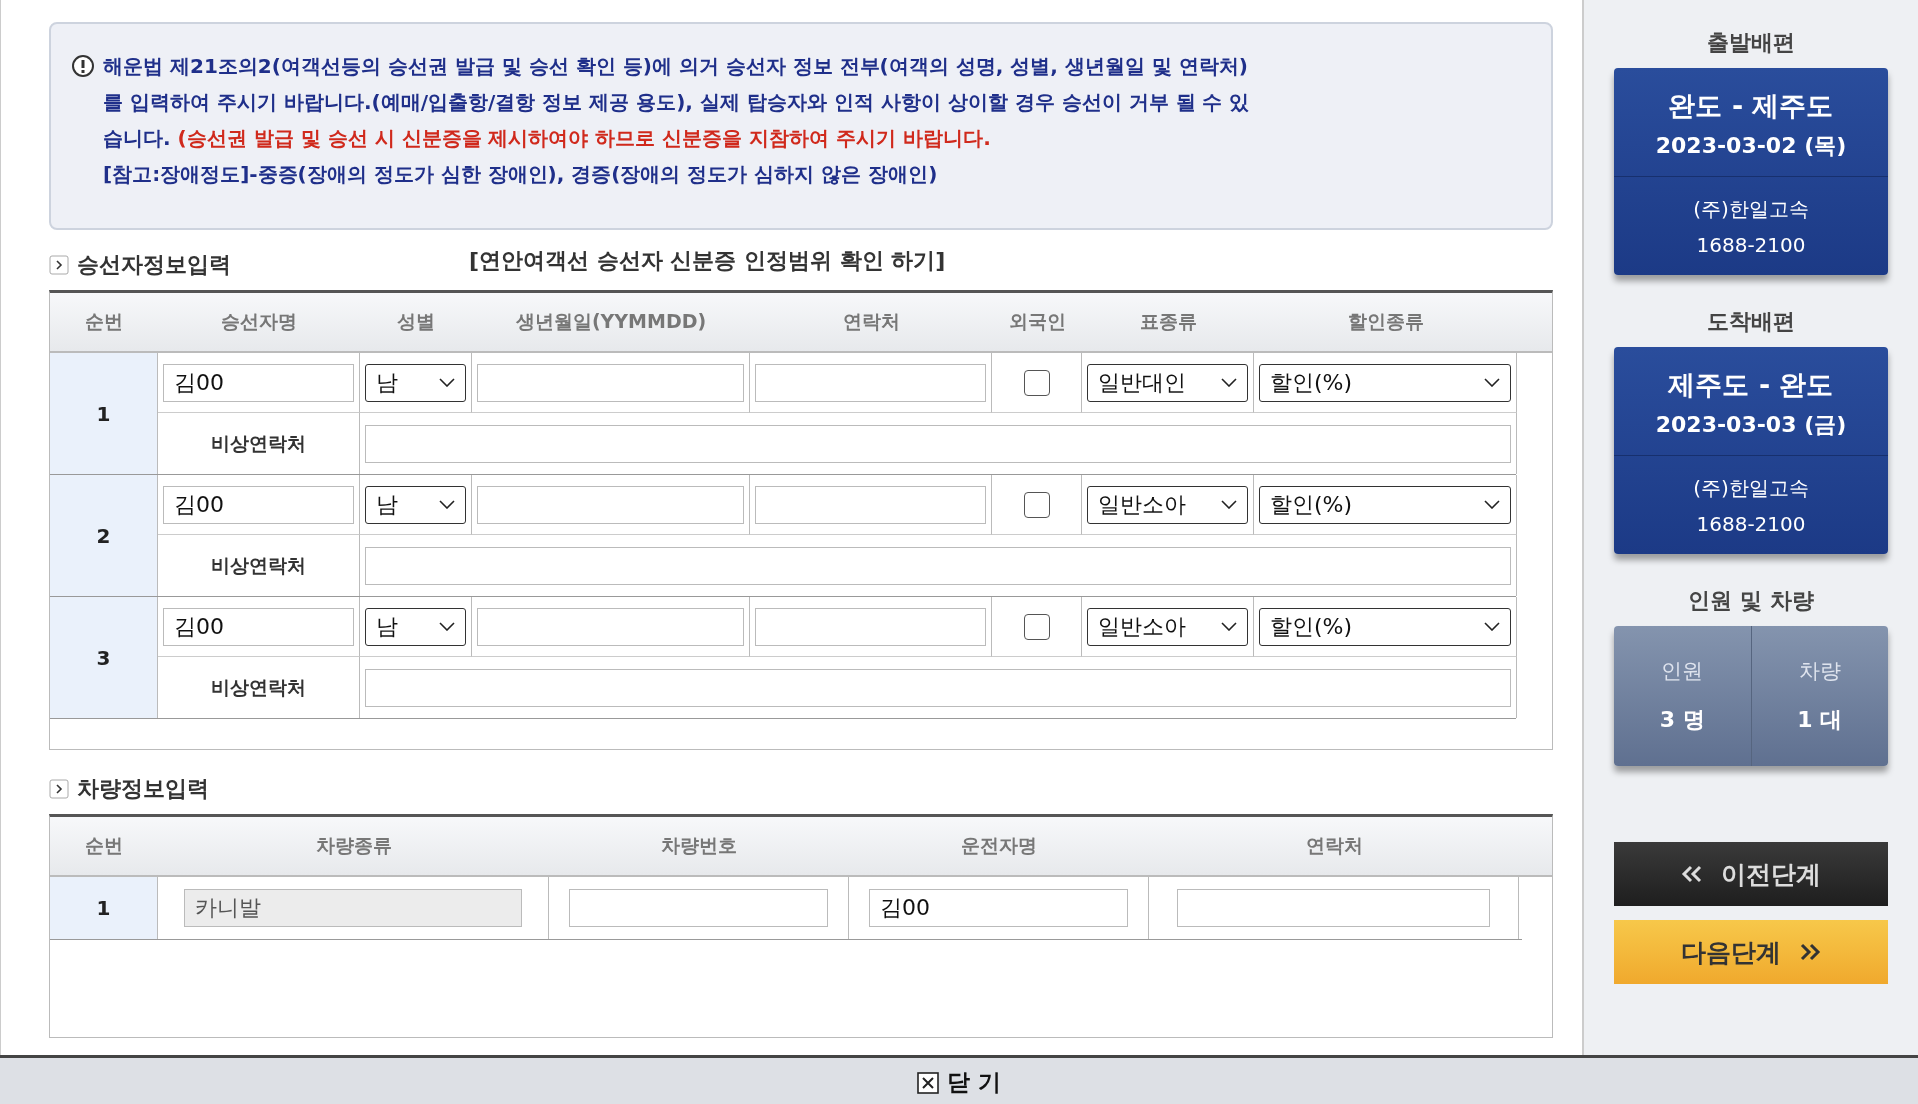 Image resolution: width=1918 pixels, height=1104 pixels. I want to click on ticket-type-select: 일반대인, so click(1167, 382).